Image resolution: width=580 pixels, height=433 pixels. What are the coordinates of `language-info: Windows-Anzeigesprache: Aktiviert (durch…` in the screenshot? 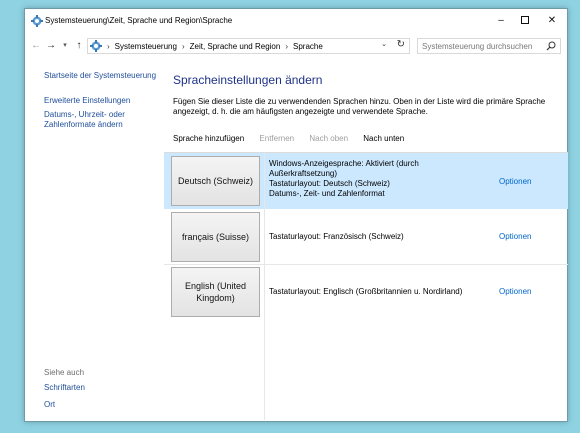 It's located at (344, 179).